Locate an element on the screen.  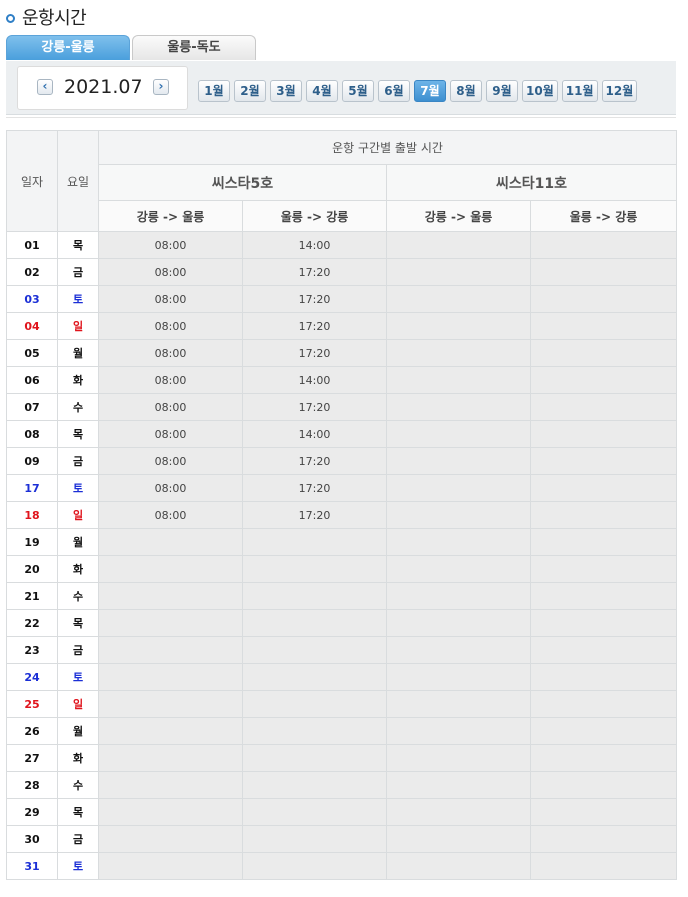
day-cell: 04 is located at coordinates (32, 326).